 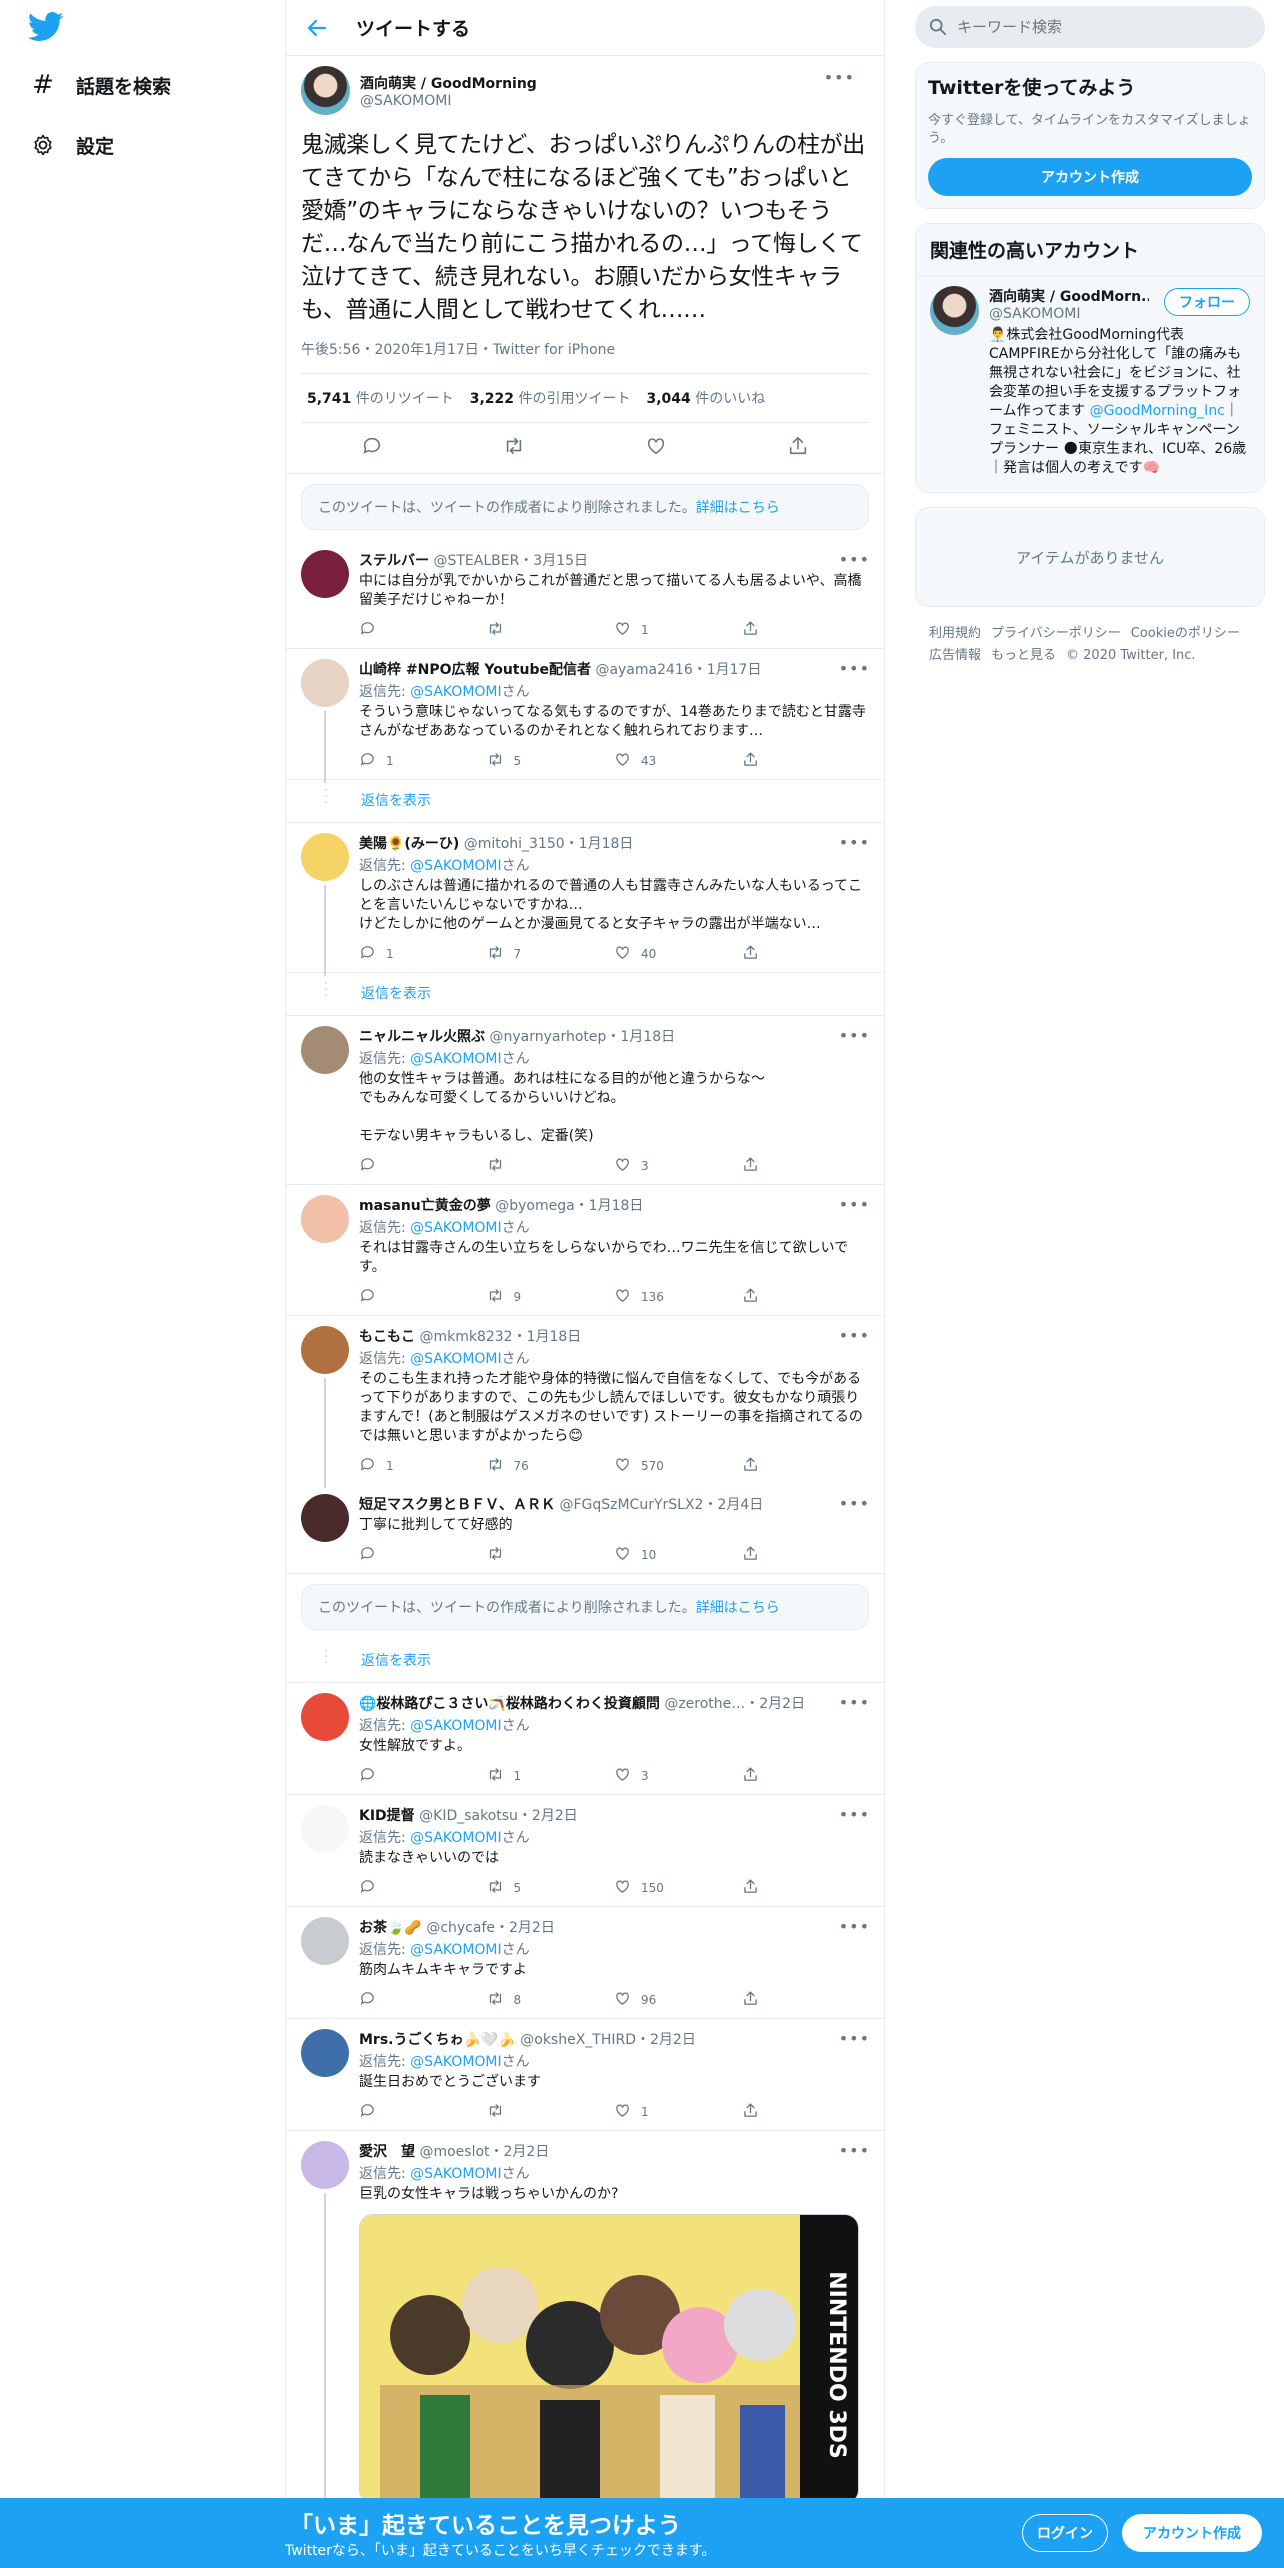 I want to click on reply-author-handle: @KID_sakotsu・2月2日, so click(x=498, y=1816).